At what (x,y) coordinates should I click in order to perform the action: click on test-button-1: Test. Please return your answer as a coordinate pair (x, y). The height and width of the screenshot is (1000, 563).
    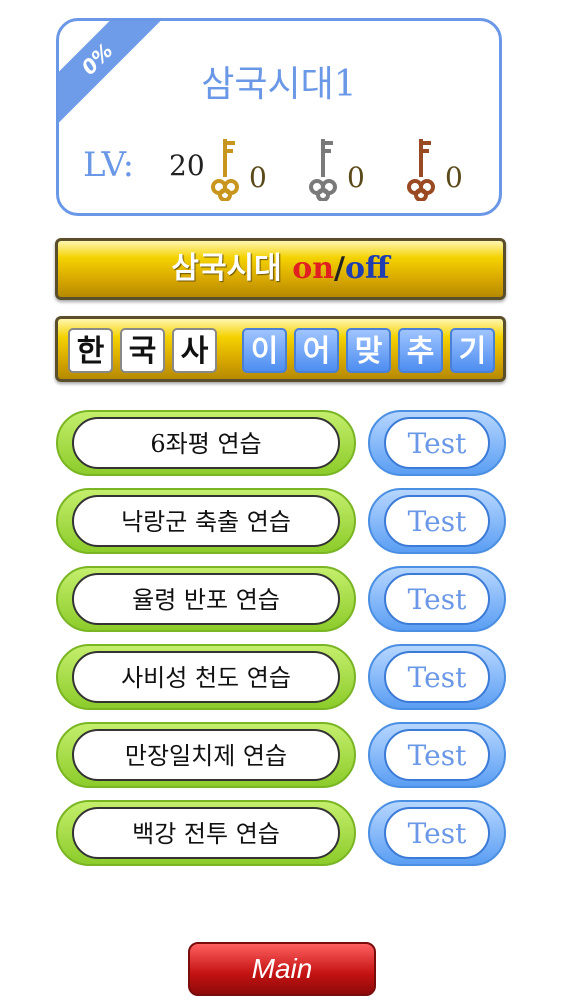
    Looking at the image, I should click on (437, 443).